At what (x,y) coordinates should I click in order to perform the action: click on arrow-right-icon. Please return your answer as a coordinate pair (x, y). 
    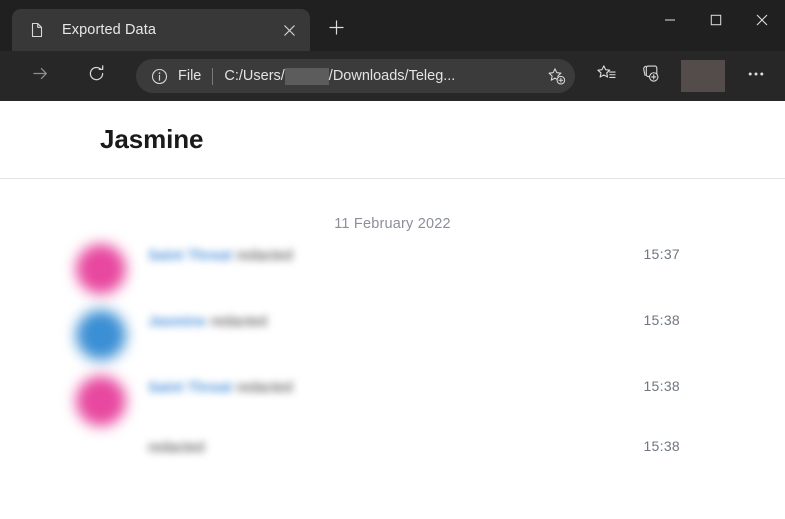
    Looking at the image, I should click on (40, 76).